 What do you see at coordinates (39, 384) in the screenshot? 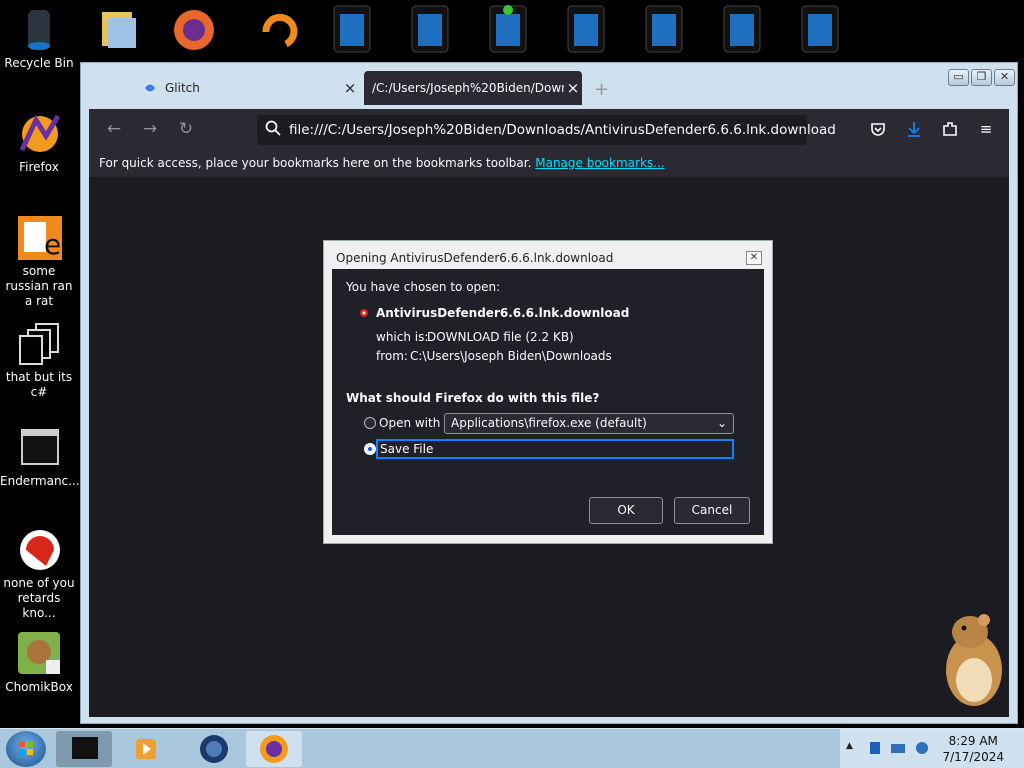
I see `desktop-icon-label: that but its c#` at bounding box center [39, 384].